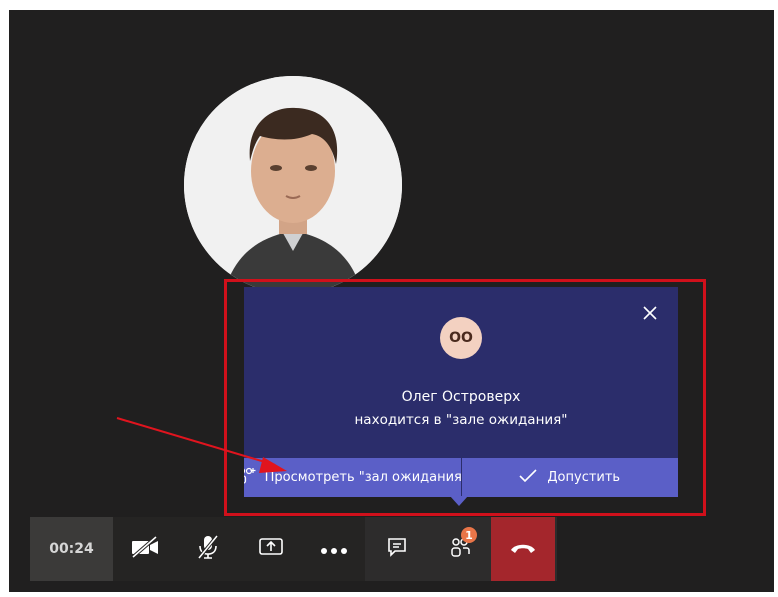 Image resolution: width=778 pixels, height=597 pixels. What do you see at coordinates (71, 549) in the screenshot?
I see `call-timer: 00:24` at bounding box center [71, 549].